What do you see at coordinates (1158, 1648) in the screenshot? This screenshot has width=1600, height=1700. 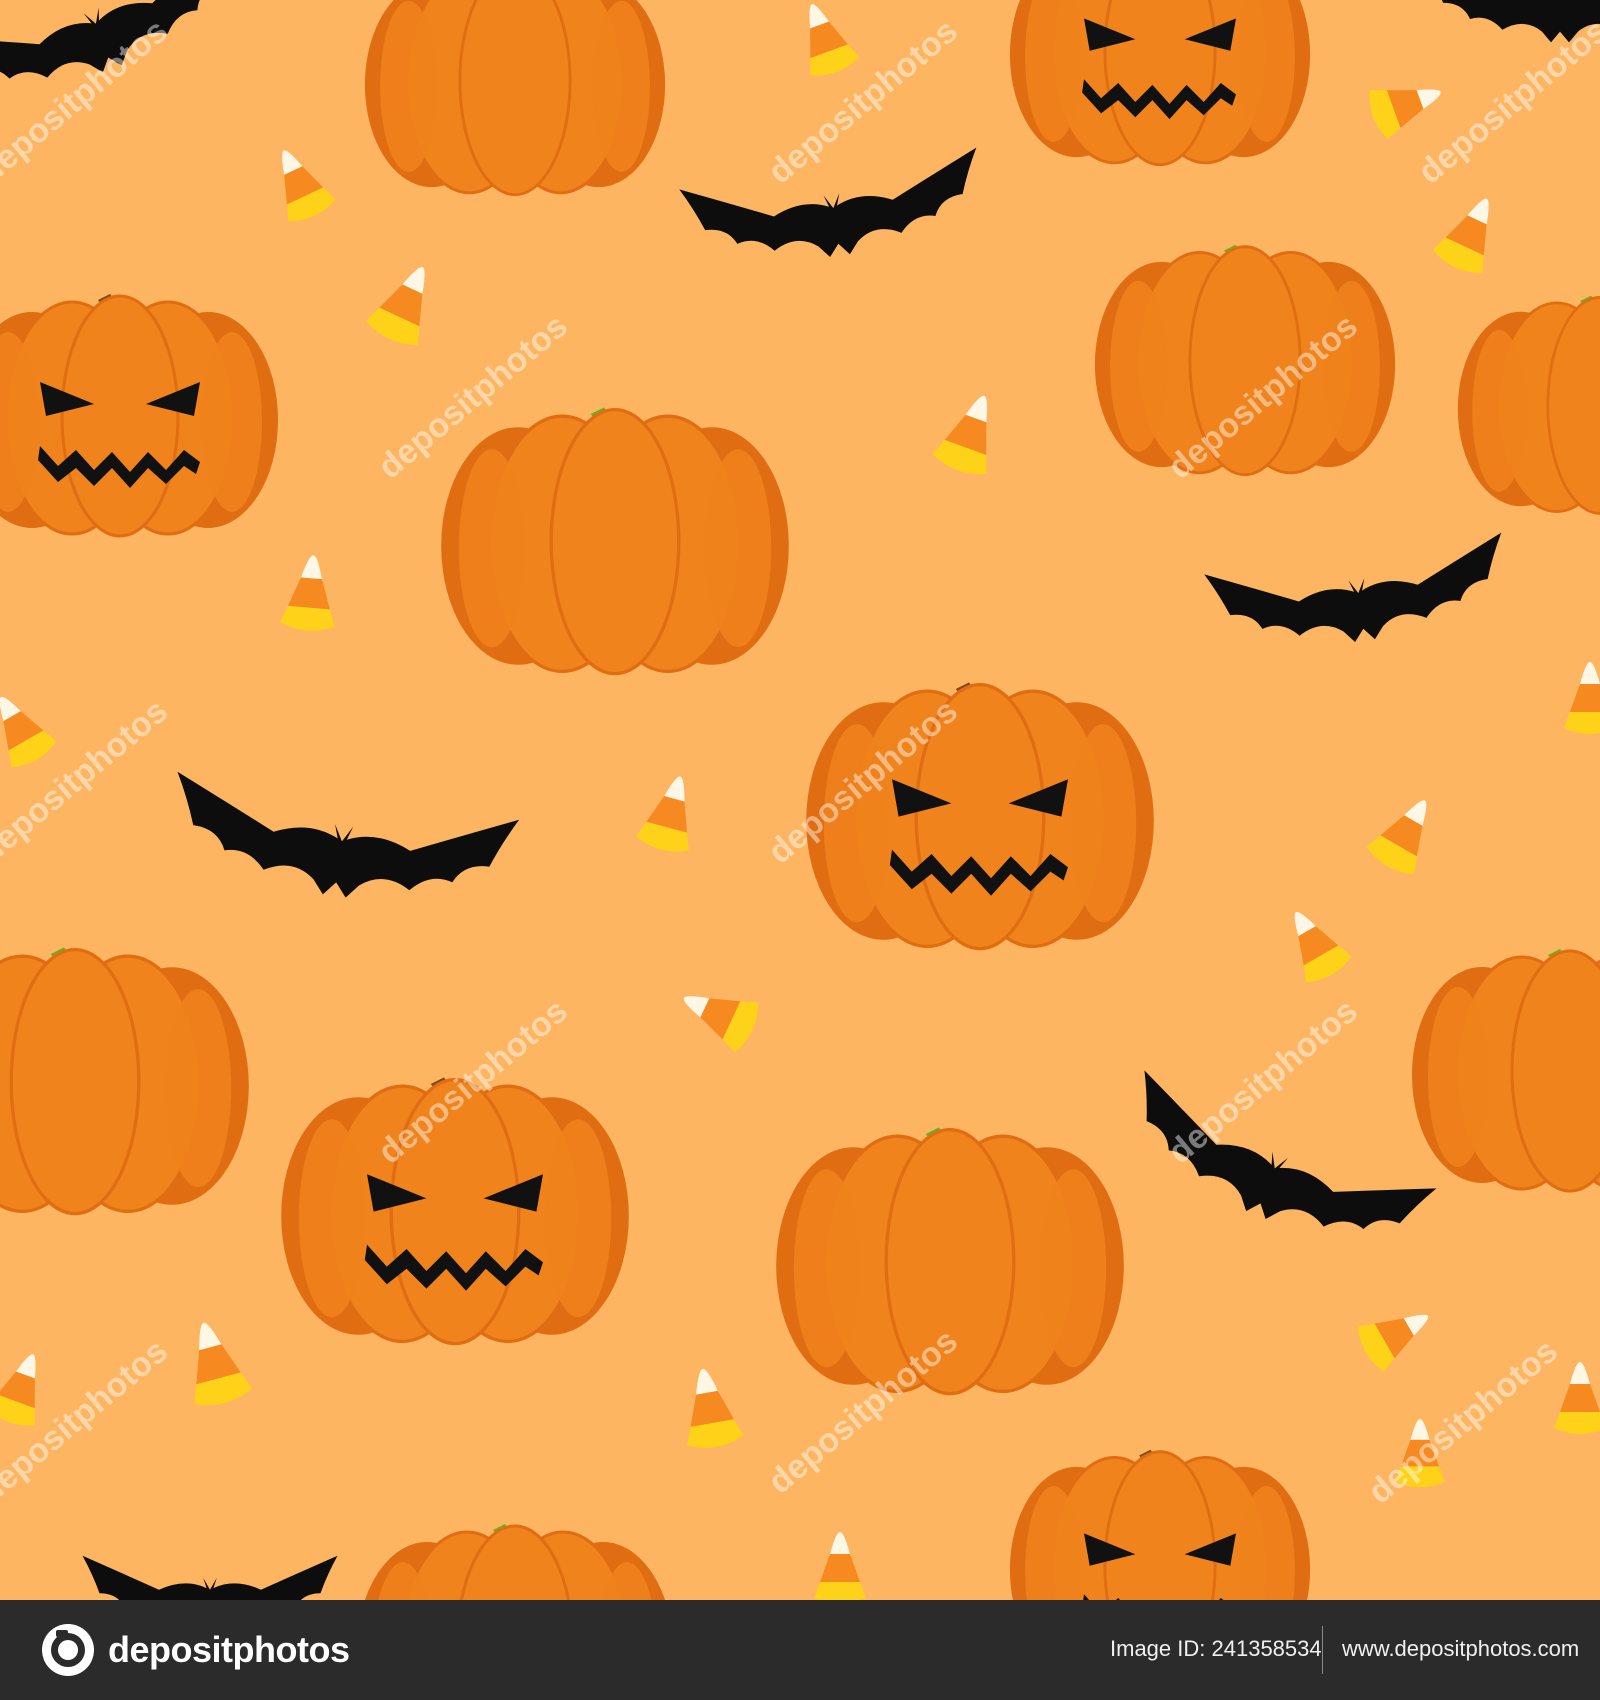 I see `image-id-label: Image ID:` at bounding box center [1158, 1648].